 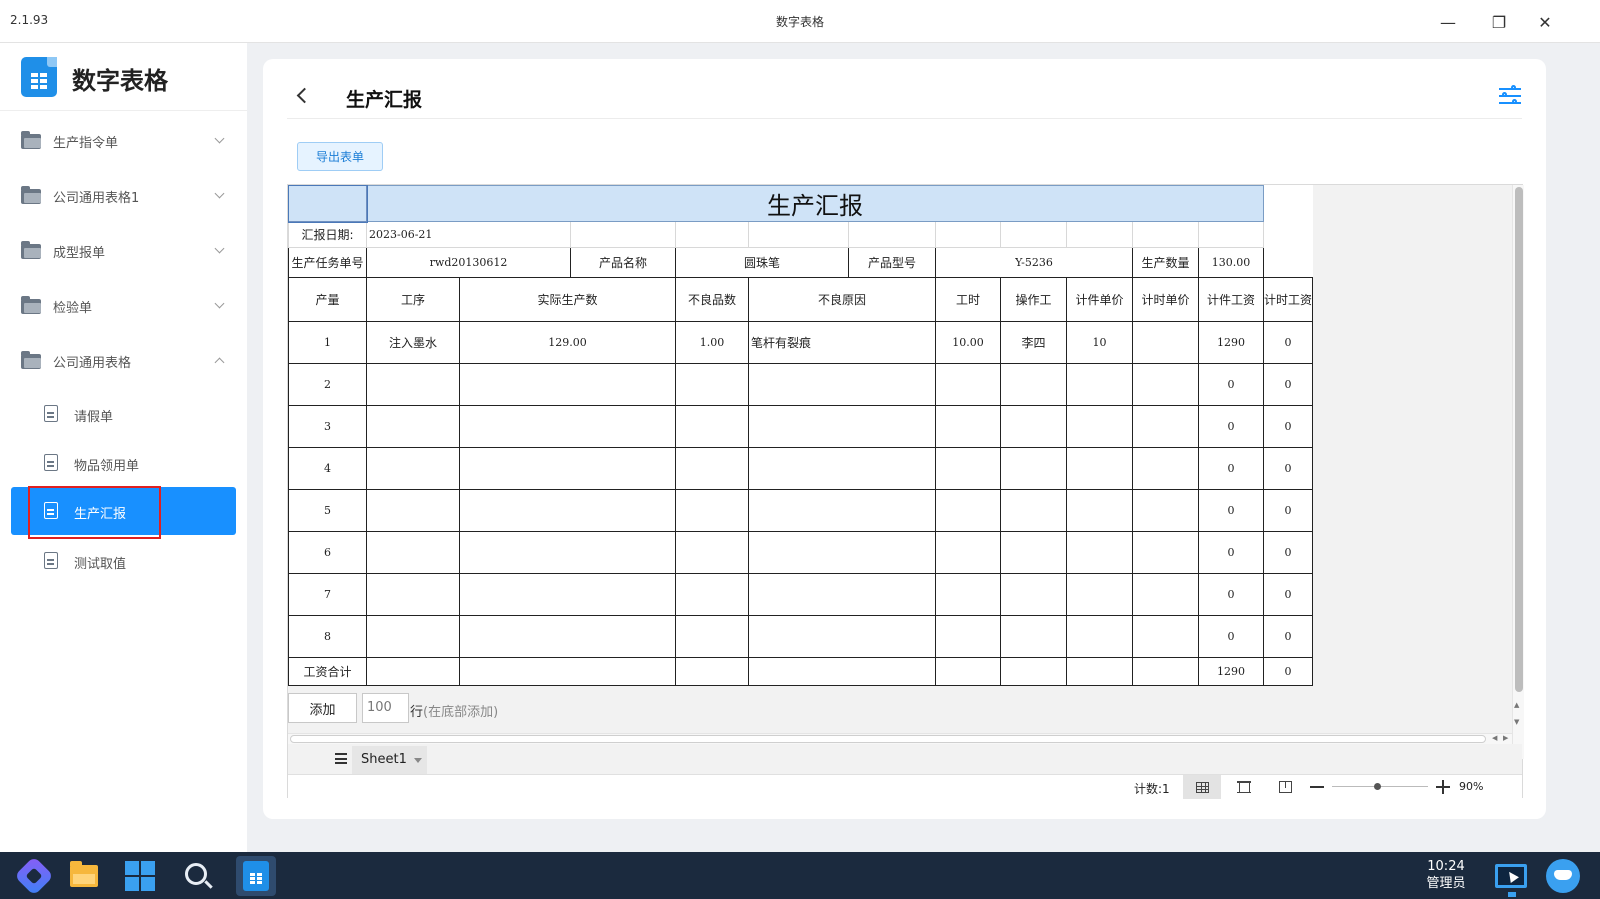 What do you see at coordinates (1505, 738) in the screenshot?
I see `scroll-right-icon: ▶` at bounding box center [1505, 738].